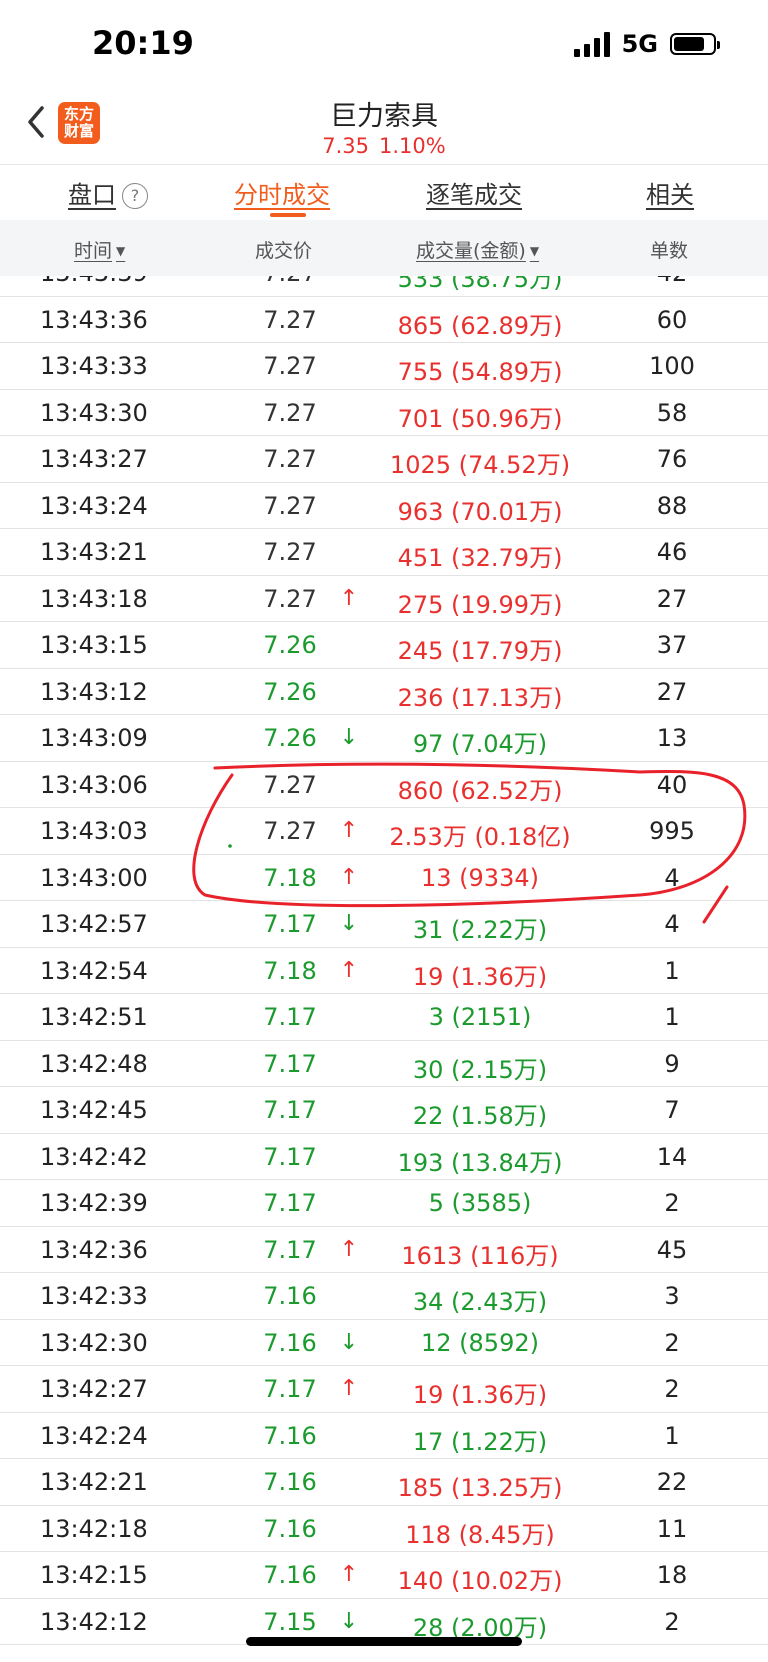  I want to click on table-row: 13:43:00 7.18 ↑ 13 (9334) 4, so click(384, 878).